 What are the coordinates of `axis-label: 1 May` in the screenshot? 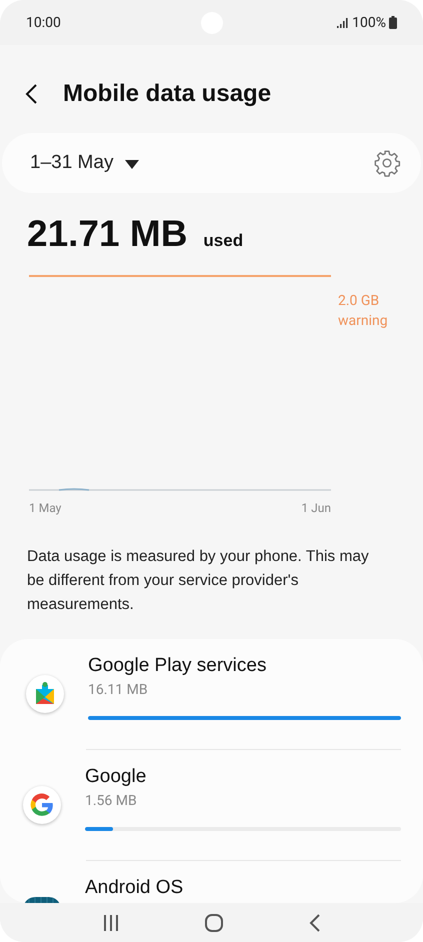 It's located at (45, 508).